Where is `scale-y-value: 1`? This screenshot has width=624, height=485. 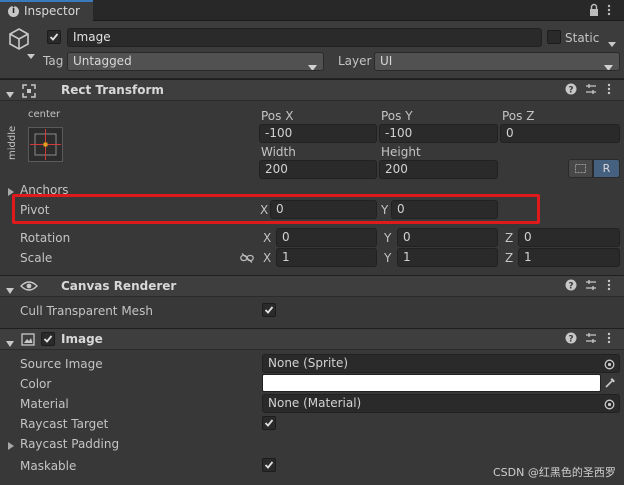
scale-y-value: 1 is located at coordinates (407, 257).